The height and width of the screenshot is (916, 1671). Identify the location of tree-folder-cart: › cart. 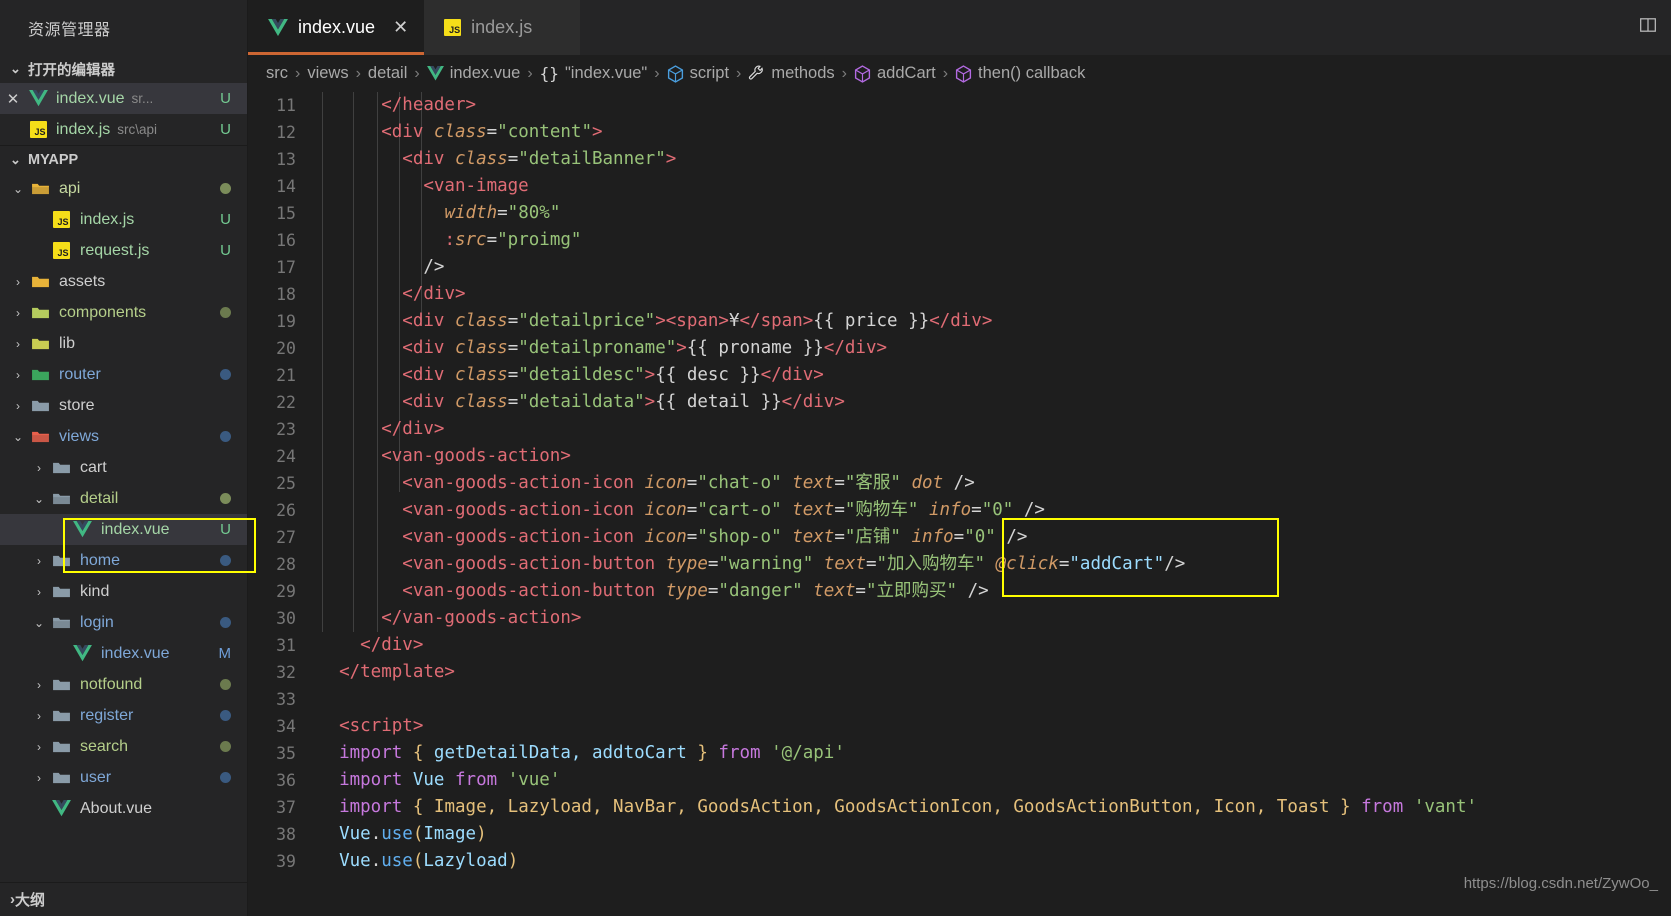
(123, 467).